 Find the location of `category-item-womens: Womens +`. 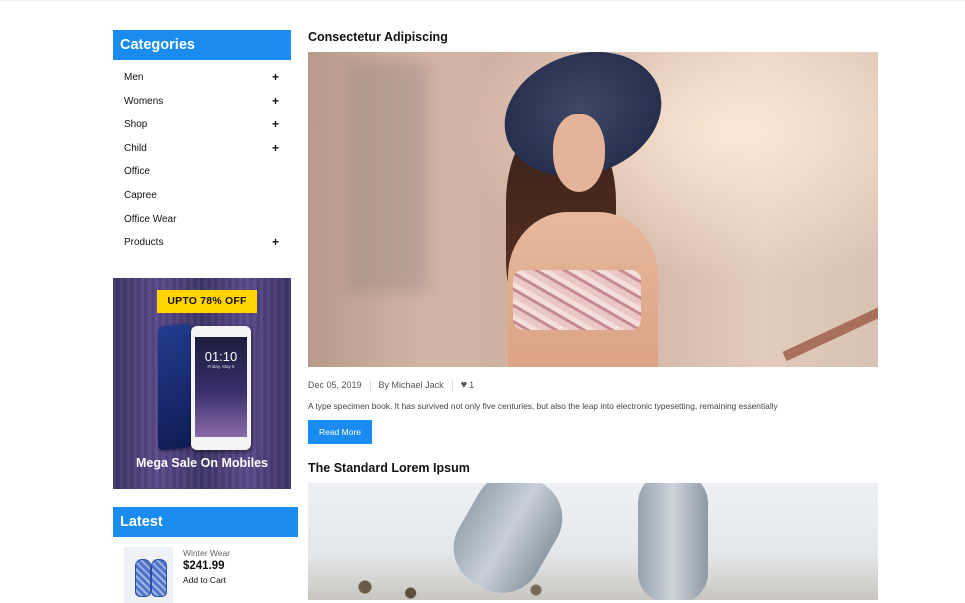

category-item-womens: Womens + is located at coordinates (202, 102).